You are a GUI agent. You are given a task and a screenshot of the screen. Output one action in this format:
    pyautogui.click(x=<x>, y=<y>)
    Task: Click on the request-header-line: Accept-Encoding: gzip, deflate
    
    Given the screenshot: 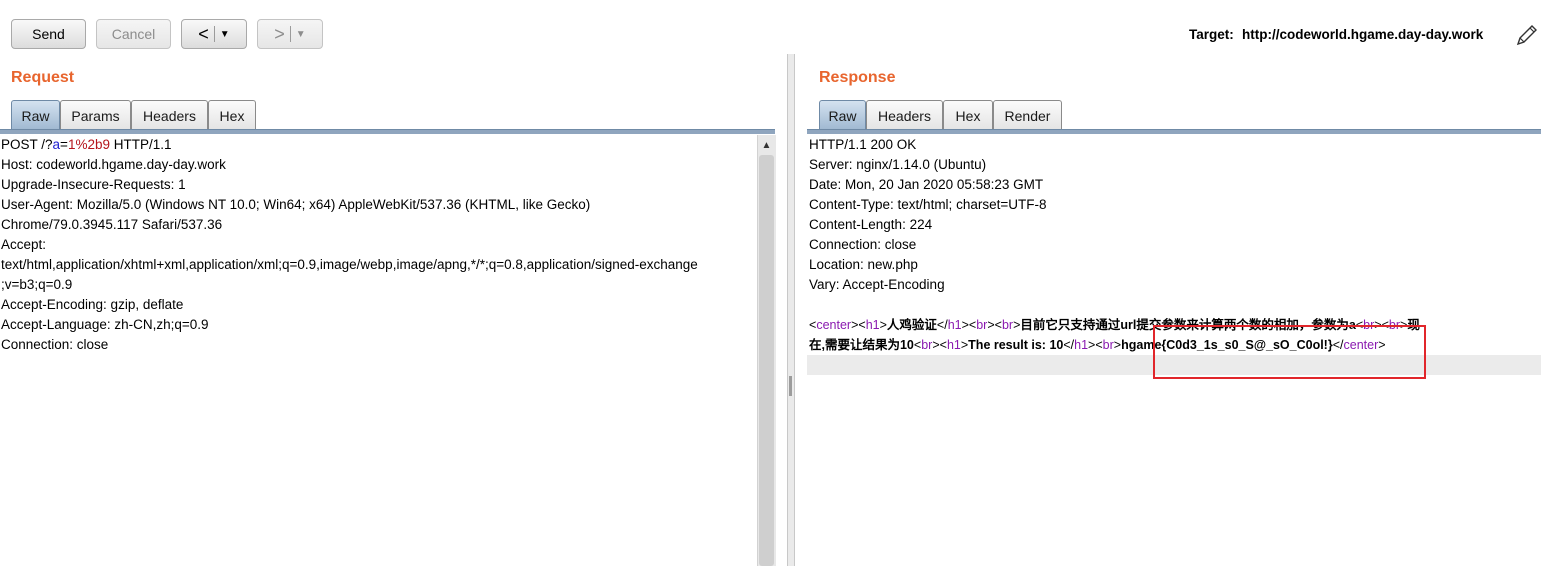 What is the action you would take?
    pyautogui.click(x=92, y=304)
    